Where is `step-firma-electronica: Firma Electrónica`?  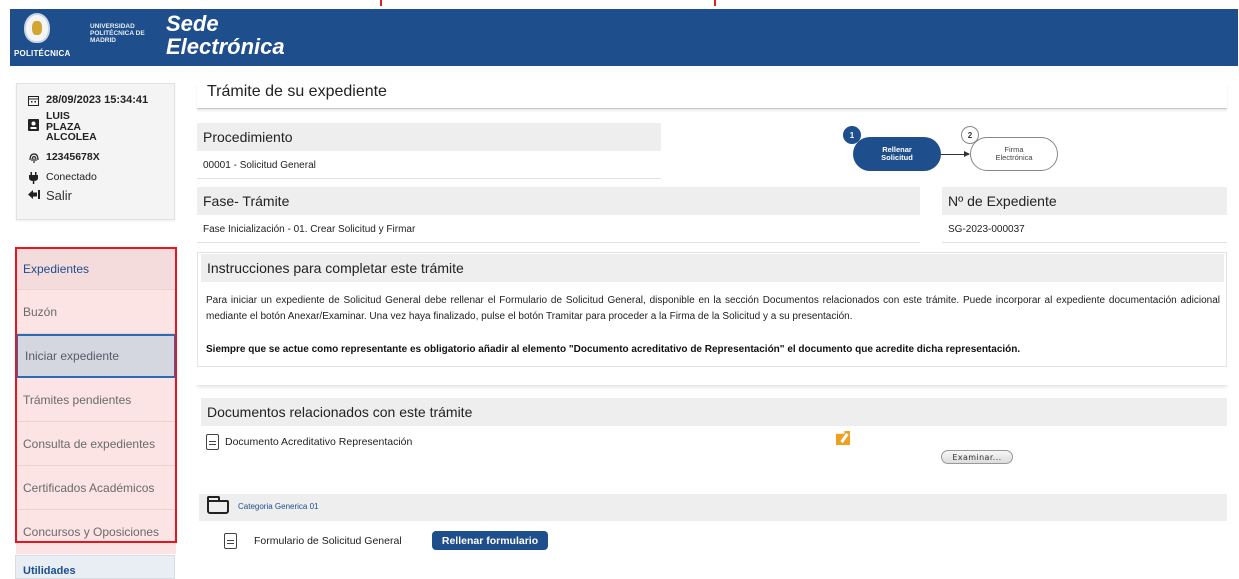 step-firma-electronica: Firma Electrónica is located at coordinates (1014, 154).